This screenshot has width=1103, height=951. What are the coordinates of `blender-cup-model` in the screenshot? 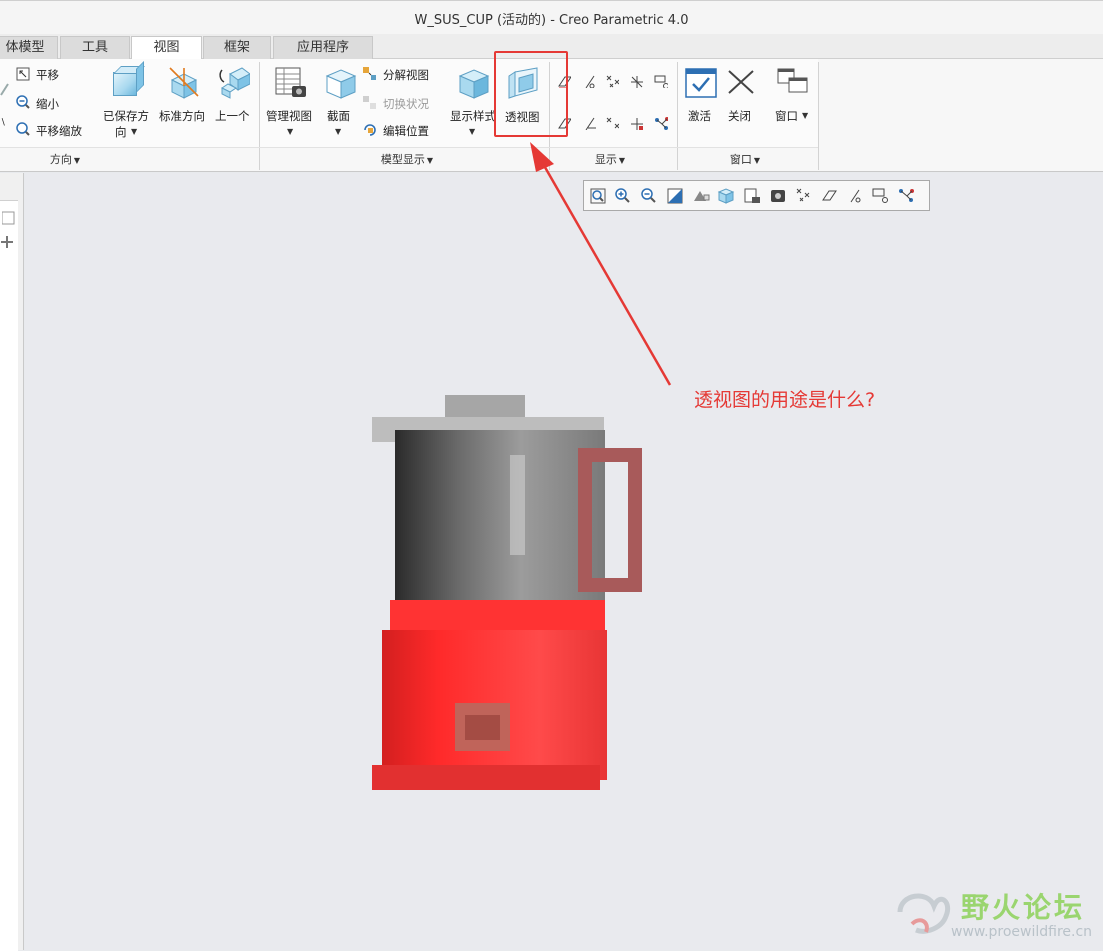 It's located at (502, 590).